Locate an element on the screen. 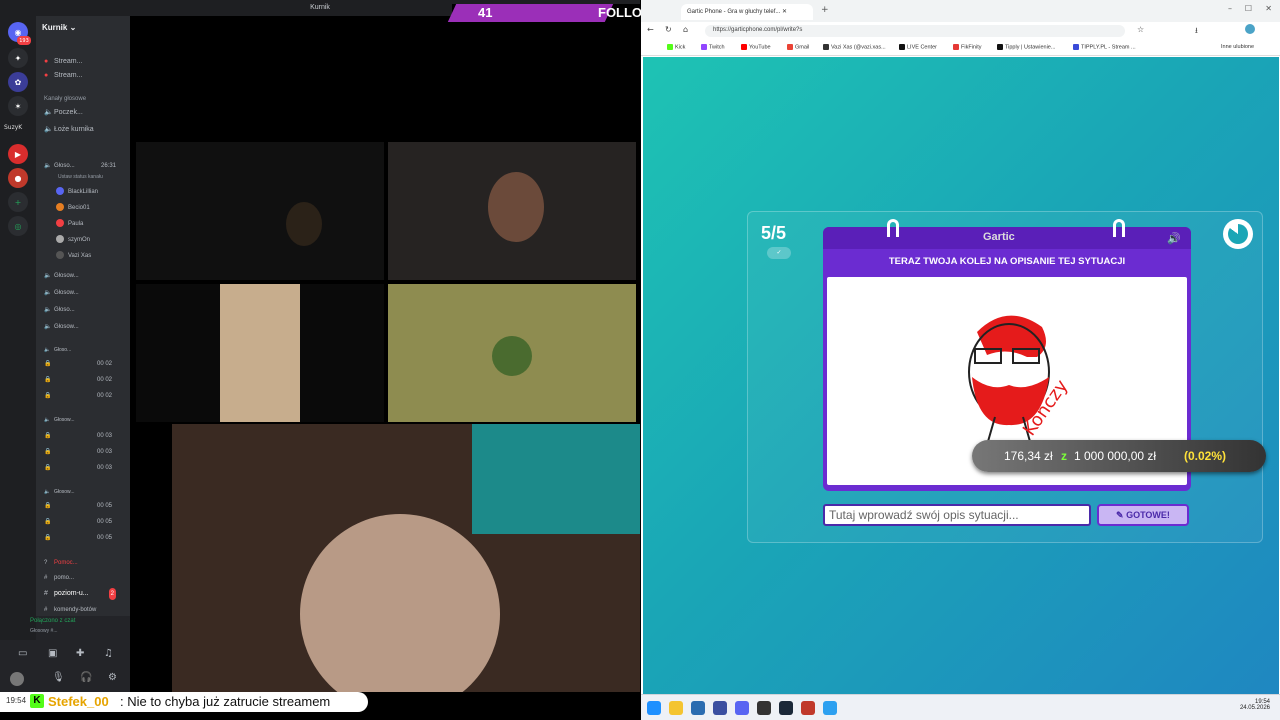 The width and height of the screenshot is (1280, 720). headphones-icon: 🎧 is located at coordinates (86, 677).